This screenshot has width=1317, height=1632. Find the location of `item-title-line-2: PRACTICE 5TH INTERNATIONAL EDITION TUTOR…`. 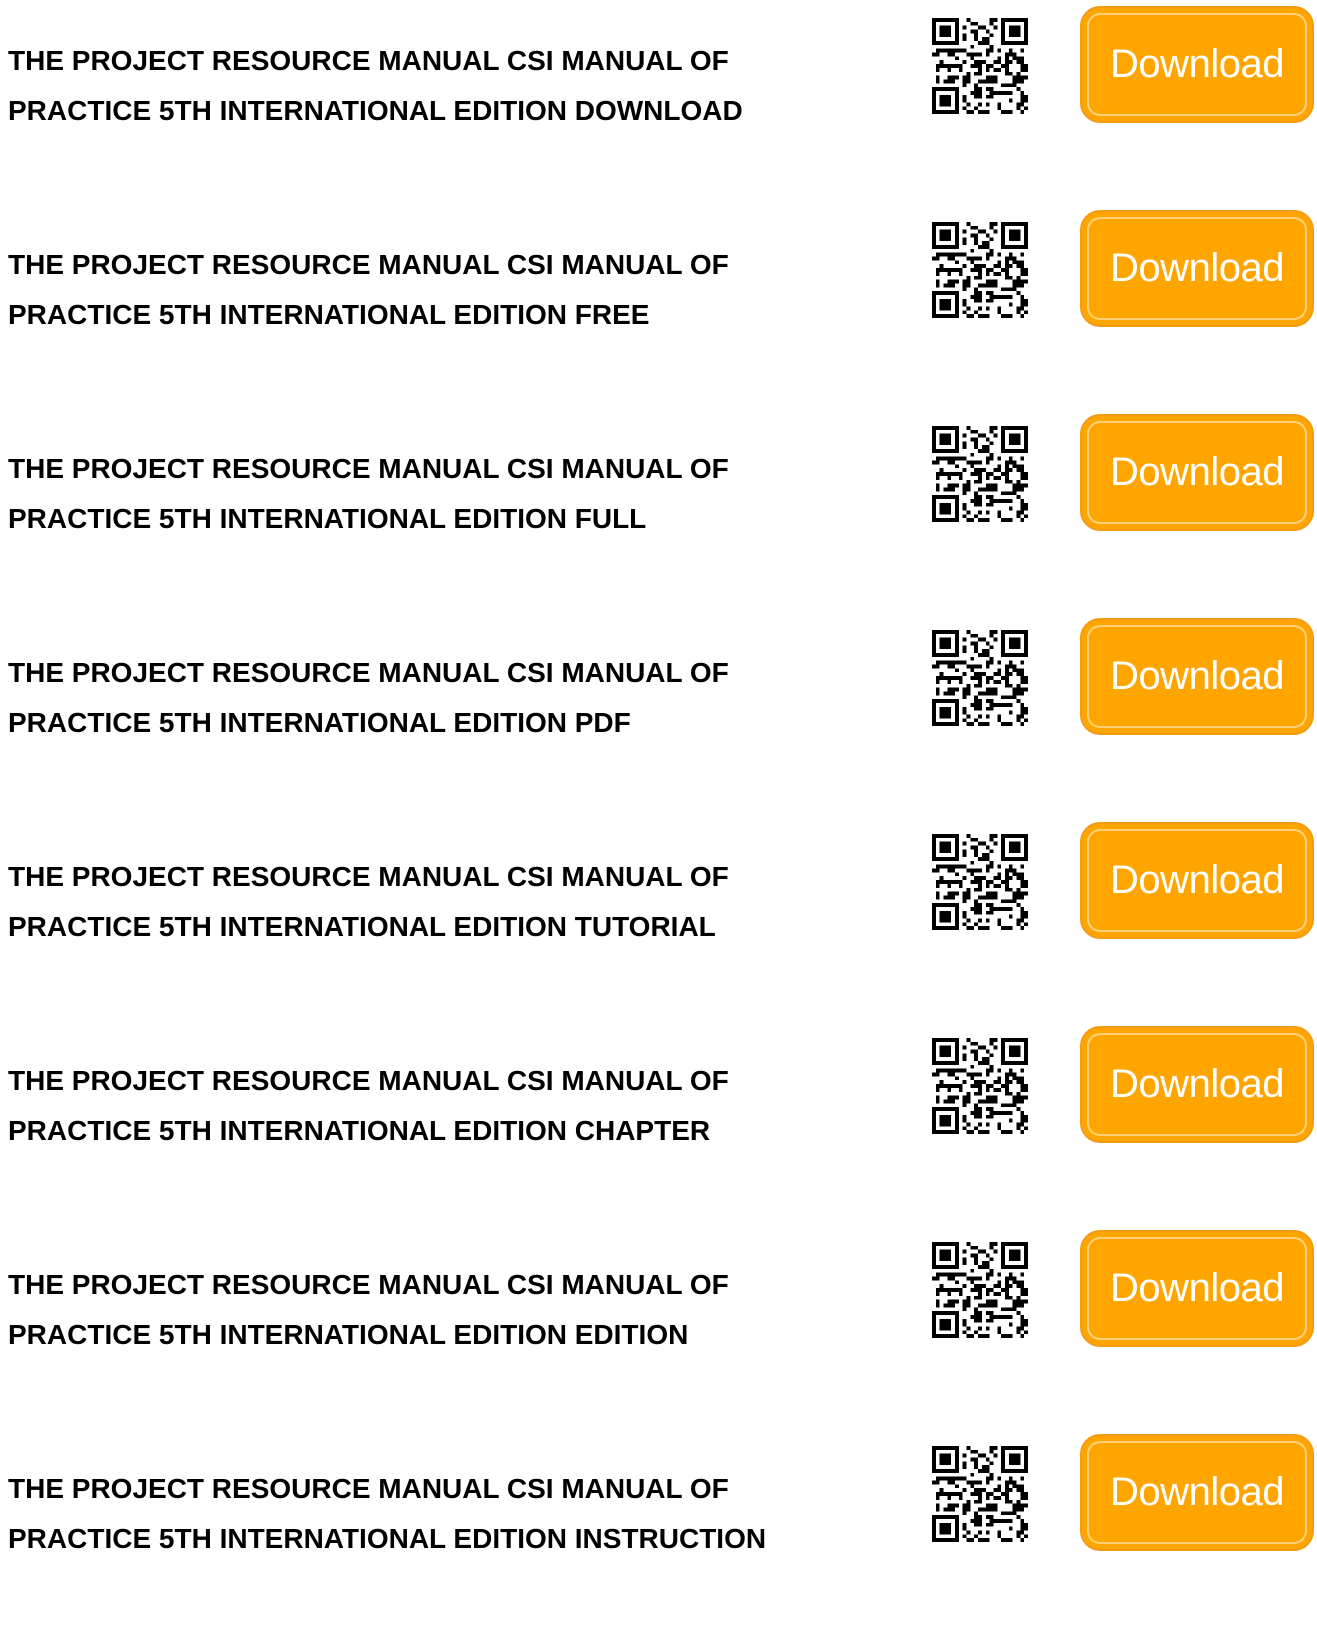

item-title-line-2: PRACTICE 5TH INTERNATIONAL EDITION TUTOR… is located at coordinates (362, 926).